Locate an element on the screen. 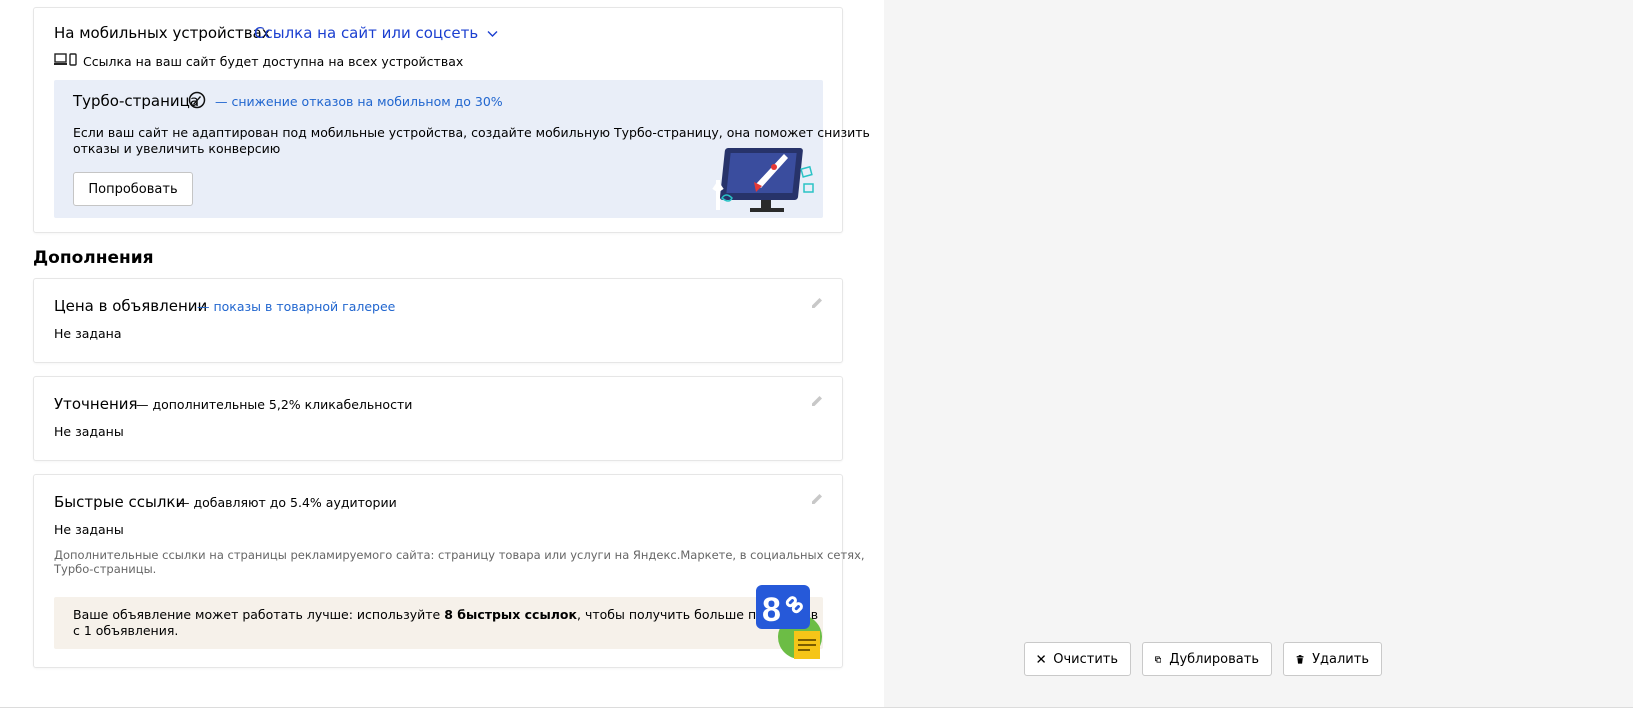 Image resolution: width=1633 pixels, height=717 pixels. sitelinks-title: Быстрые ссылки is located at coordinates (120, 502).